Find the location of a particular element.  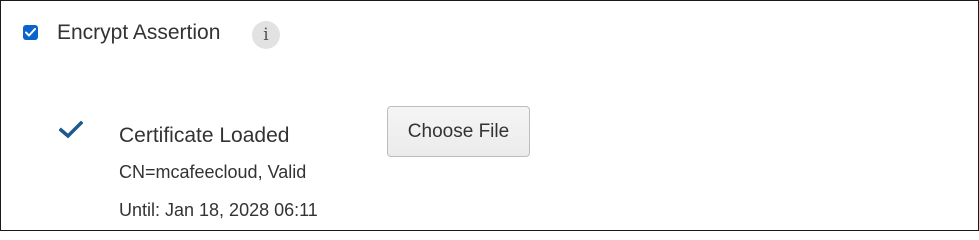

checkbox-check-icon is located at coordinates (30, 32).